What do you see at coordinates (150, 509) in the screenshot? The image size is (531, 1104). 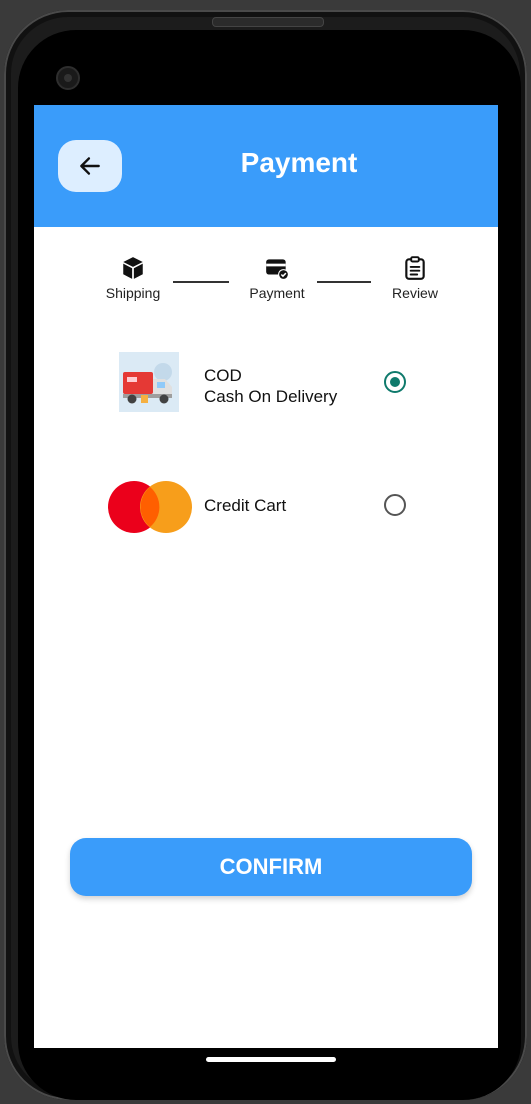 I see `mastercard-logo` at bounding box center [150, 509].